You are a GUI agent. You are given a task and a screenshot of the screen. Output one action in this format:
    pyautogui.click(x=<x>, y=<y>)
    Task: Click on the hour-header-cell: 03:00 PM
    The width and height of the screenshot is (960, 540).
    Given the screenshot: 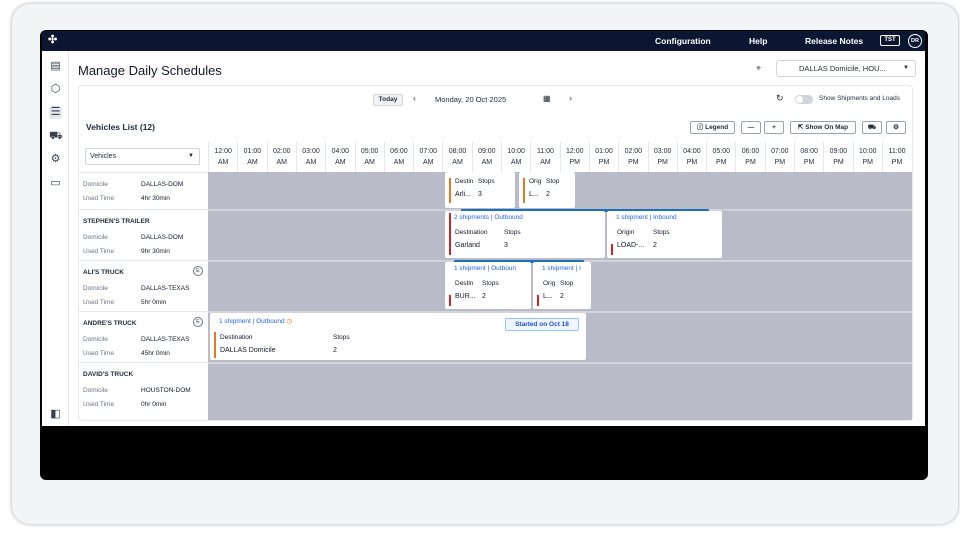 What is the action you would take?
    pyautogui.click(x=662, y=157)
    